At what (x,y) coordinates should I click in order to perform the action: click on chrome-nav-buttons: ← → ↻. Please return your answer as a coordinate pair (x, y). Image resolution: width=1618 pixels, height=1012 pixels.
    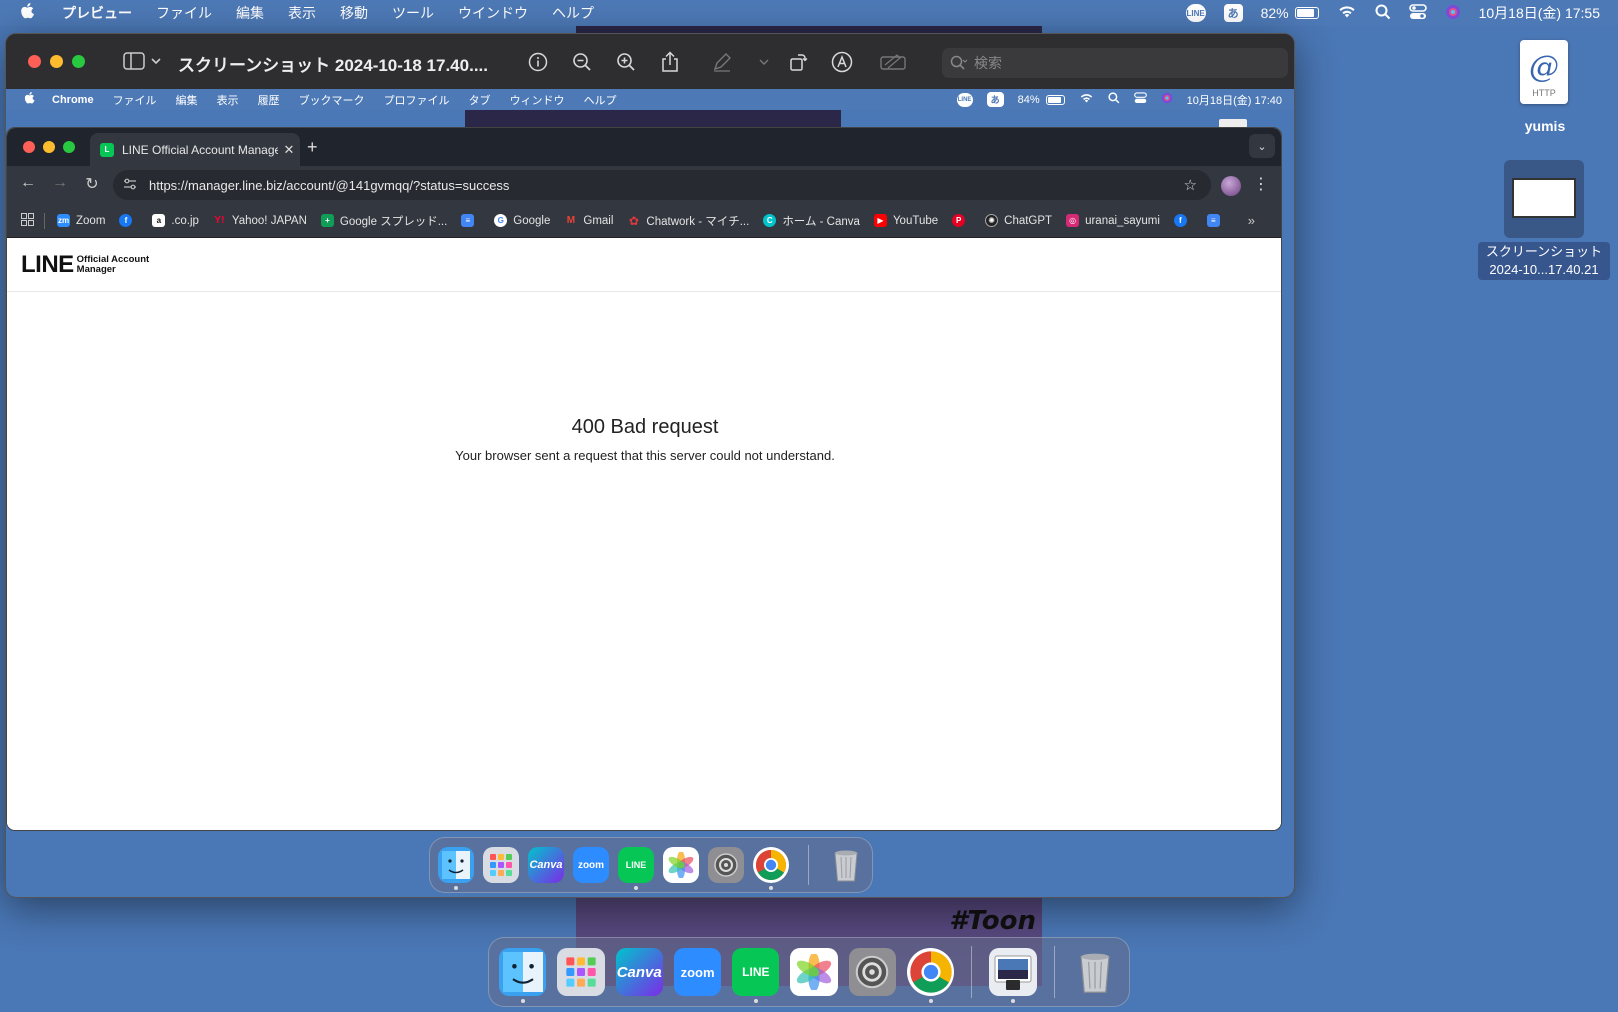
    Looking at the image, I should click on (60, 184).